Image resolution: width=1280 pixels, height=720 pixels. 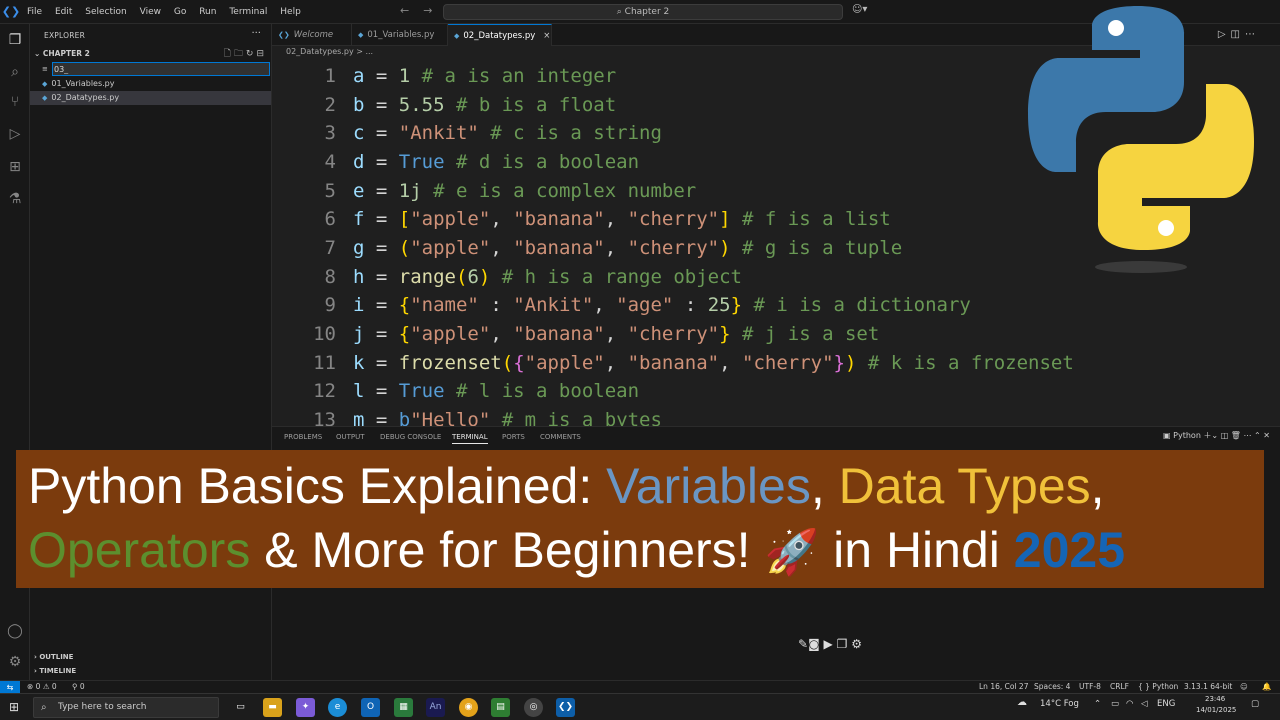 I want to click on store-icon: ▦, so click(x=403, y=707).